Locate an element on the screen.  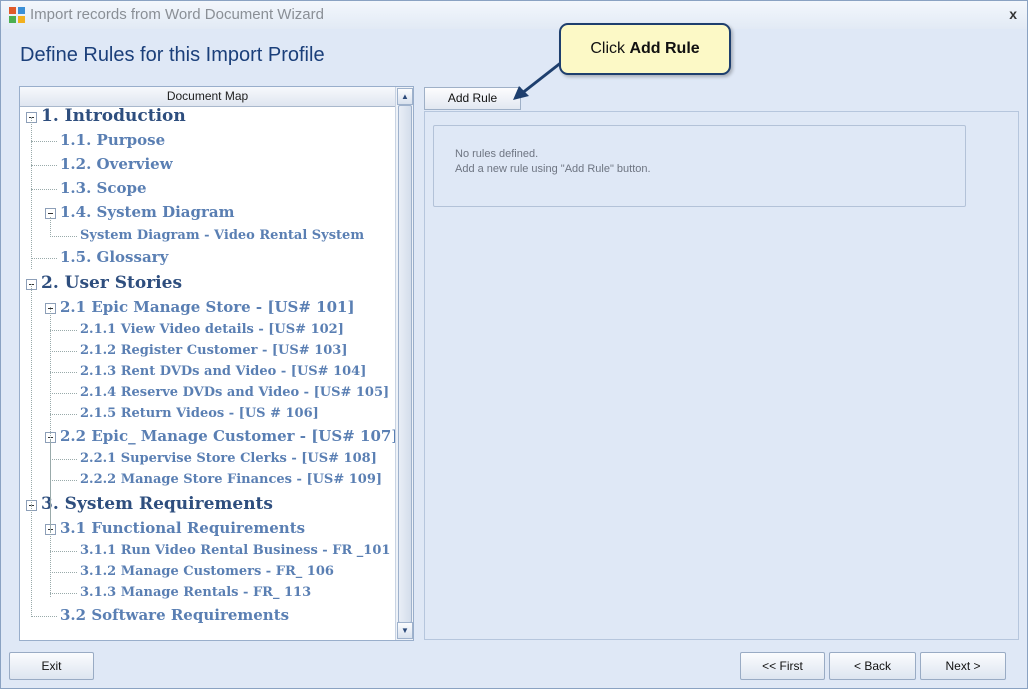
tree-item: 3.1.2 Manage Customers - FR_ 106 is located at coordinates (207, 571).